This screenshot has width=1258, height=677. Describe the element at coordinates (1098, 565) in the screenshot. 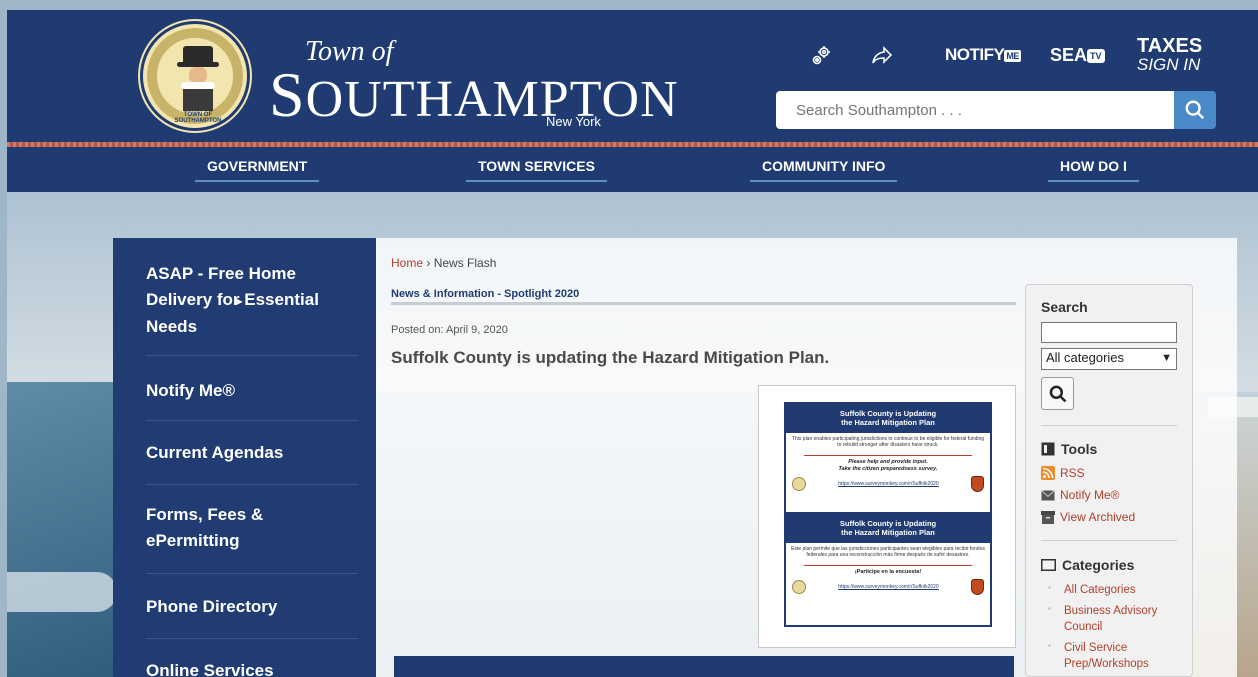

I see `categories-label: Categories` at that location.